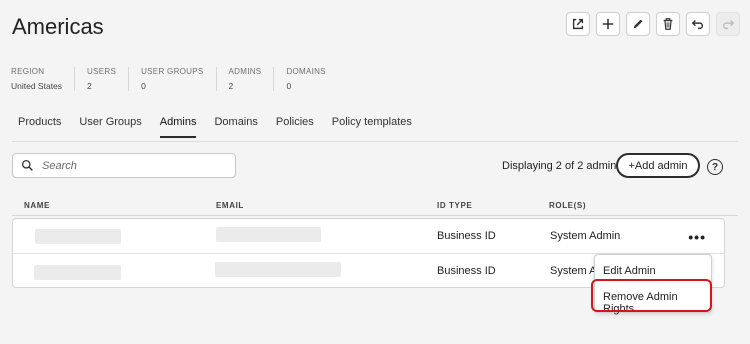 The height and width of the screenshot is (344, 750). What do you see at coordinates (629, 271) in the screenshot?
I see `edit-admin-menu-item: Edit Admin` at bounding box center [629, 271].